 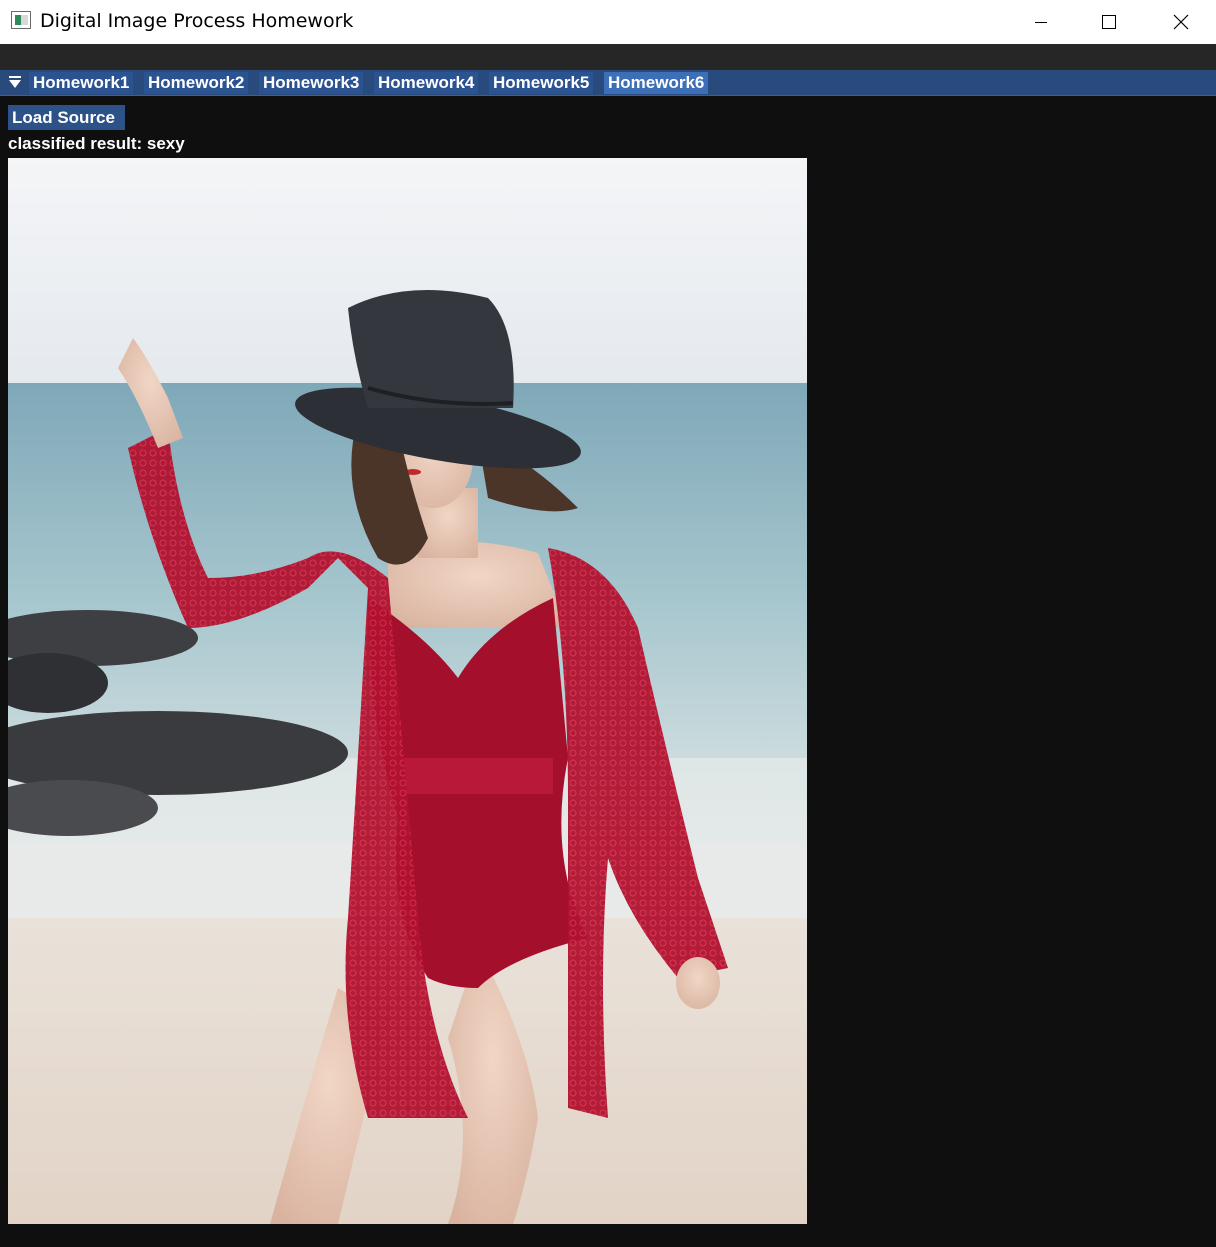 What do you see at coordinates (96, 143) in the screenshot?
I see `classified-result-text: classified result: sexy` at bounding box center [96, 143].